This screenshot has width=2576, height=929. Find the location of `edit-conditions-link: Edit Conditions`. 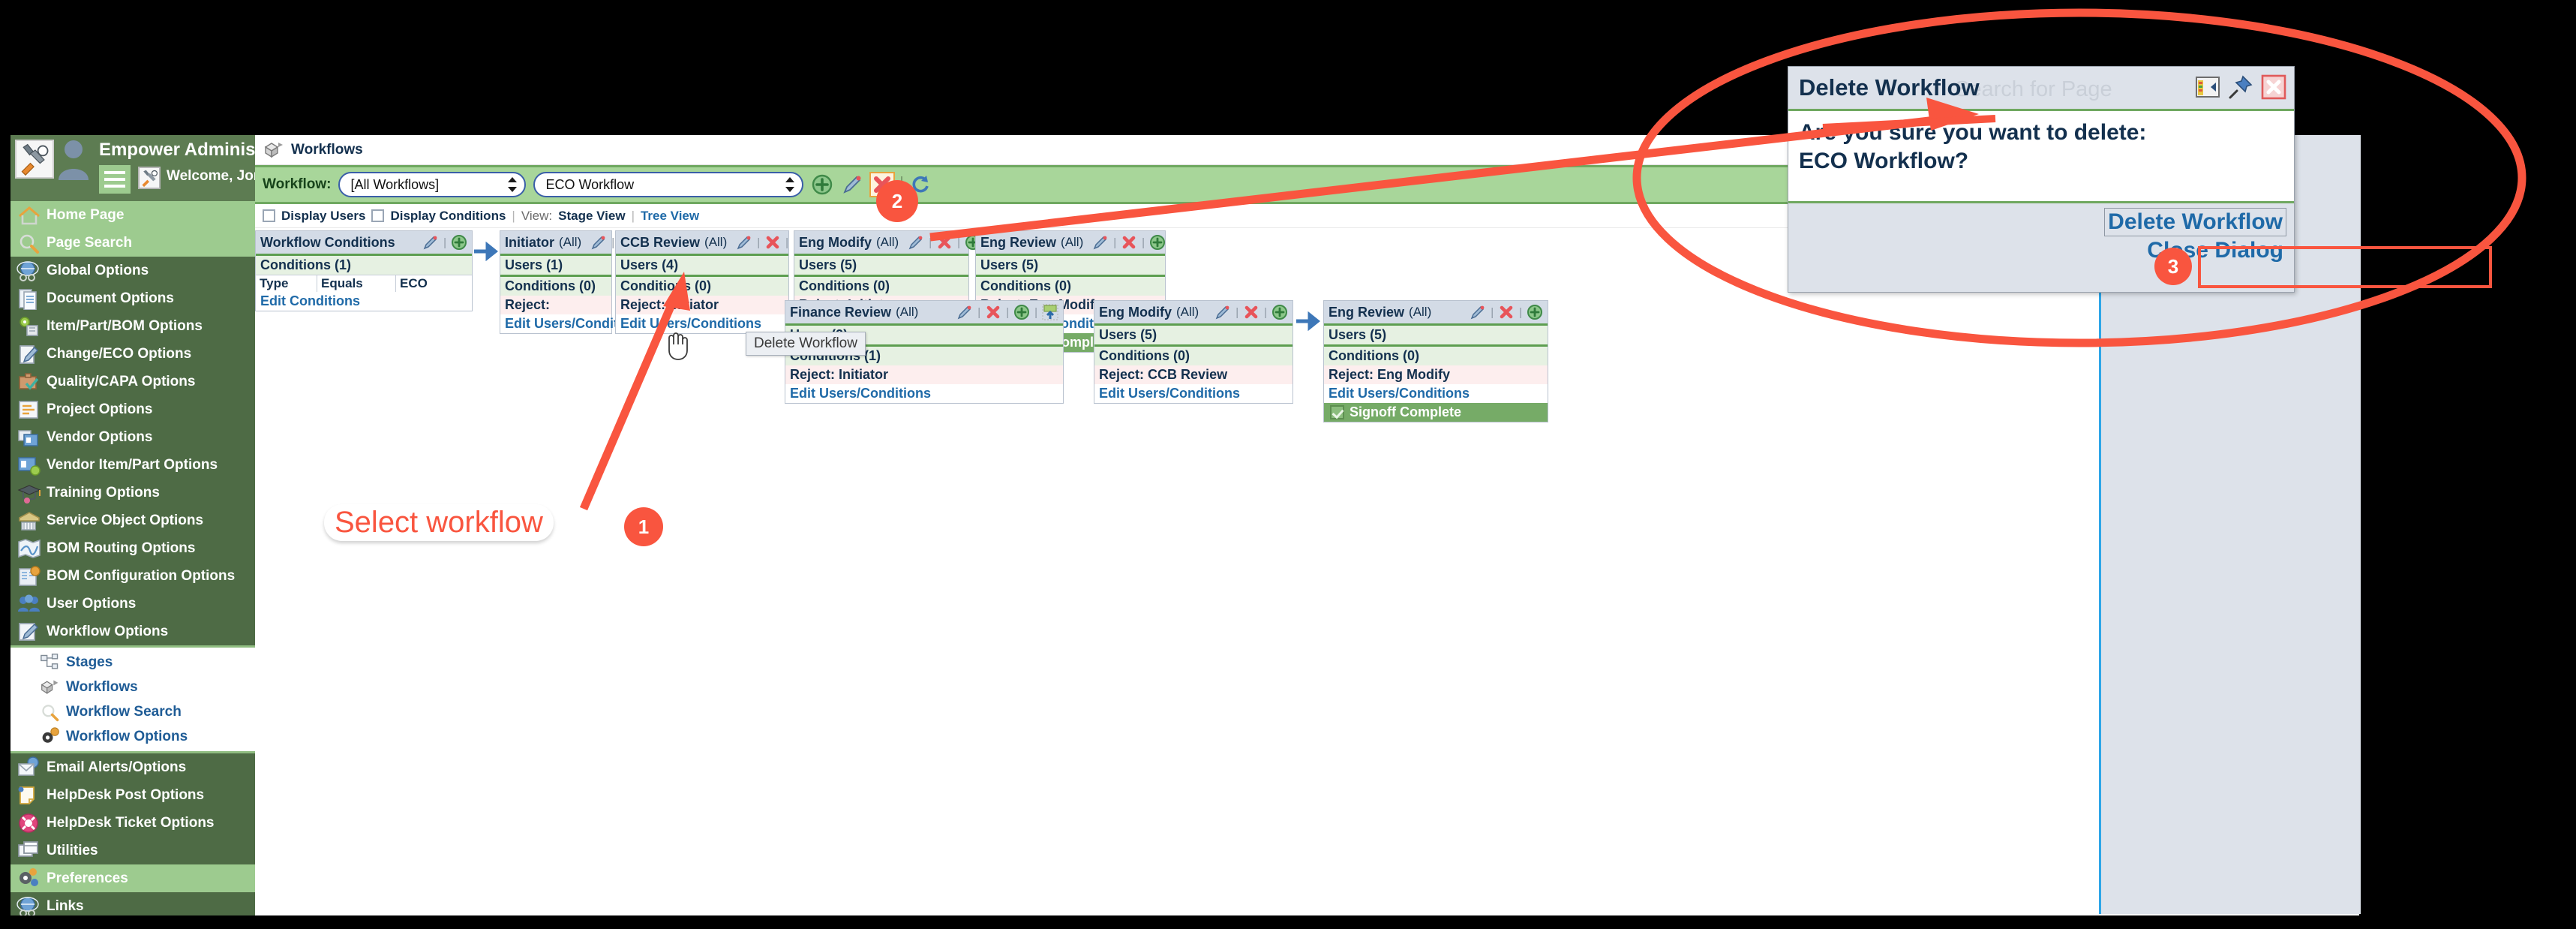

edit-conditions-link: Edit Conditions is located at coordinates (364, 301).